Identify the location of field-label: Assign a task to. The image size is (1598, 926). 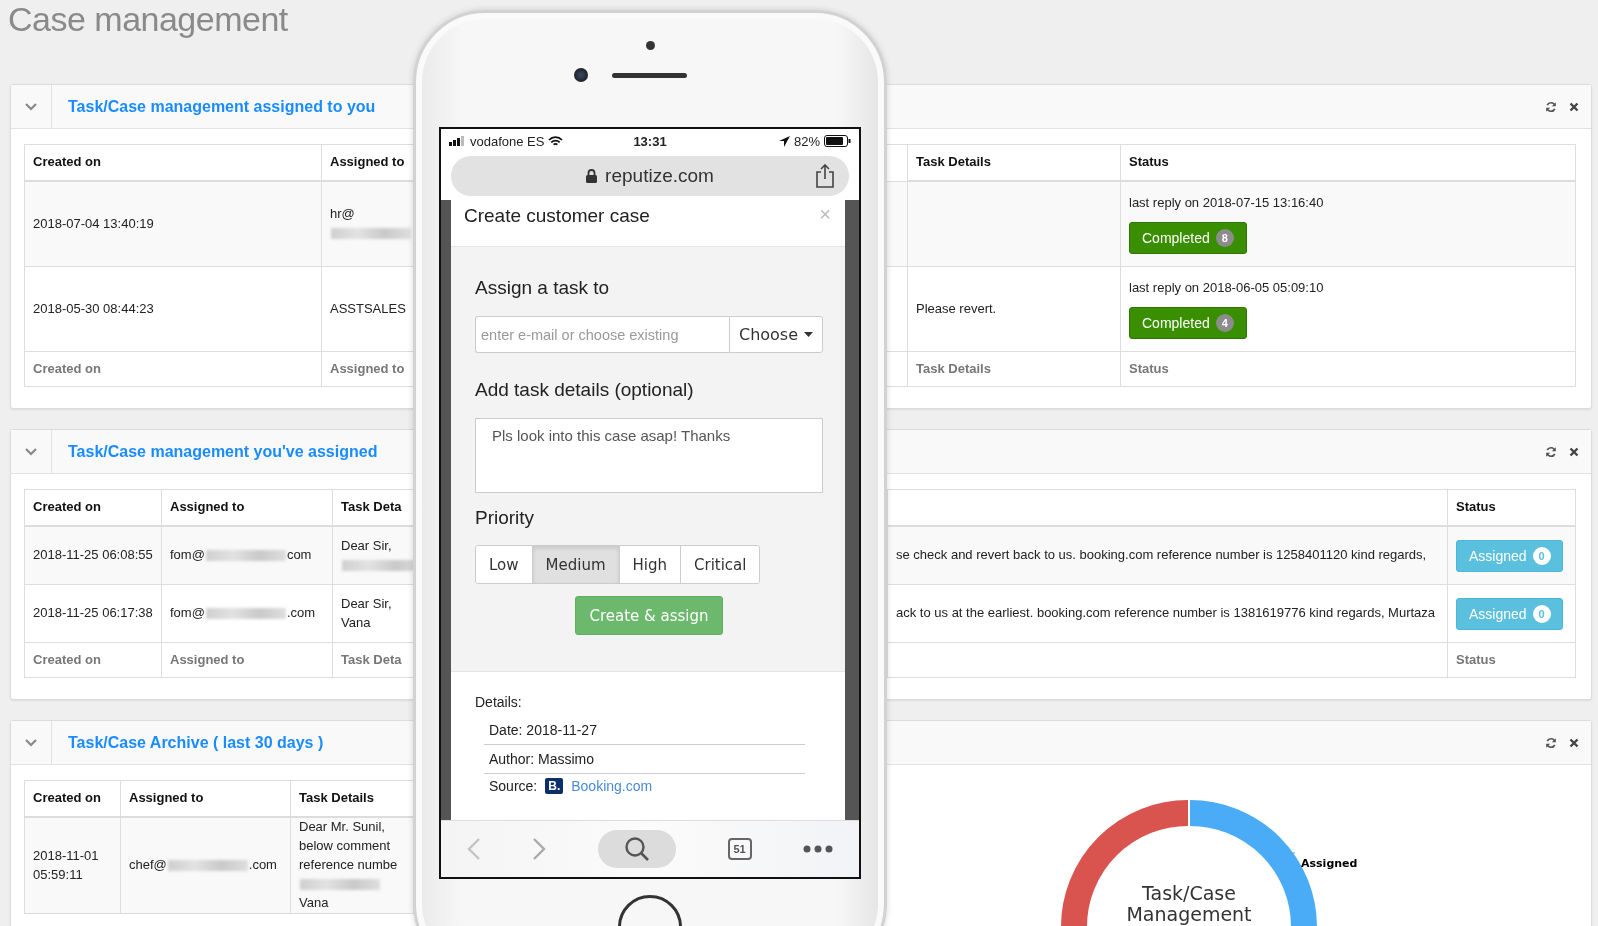
(543, 288).